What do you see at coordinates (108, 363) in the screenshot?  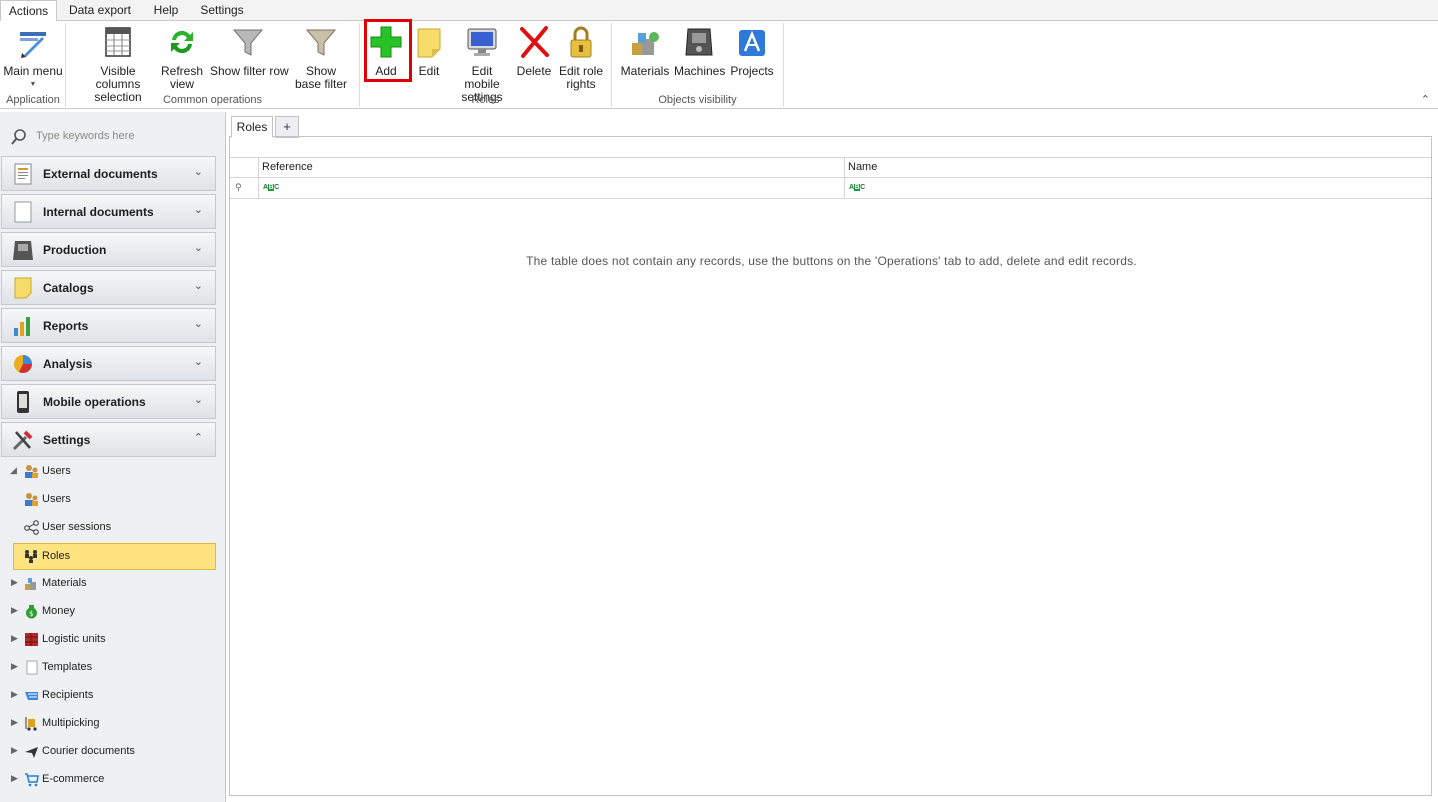 I see `nav-group-analysis: Analysis ⌄` at bounding box center [108, 363].